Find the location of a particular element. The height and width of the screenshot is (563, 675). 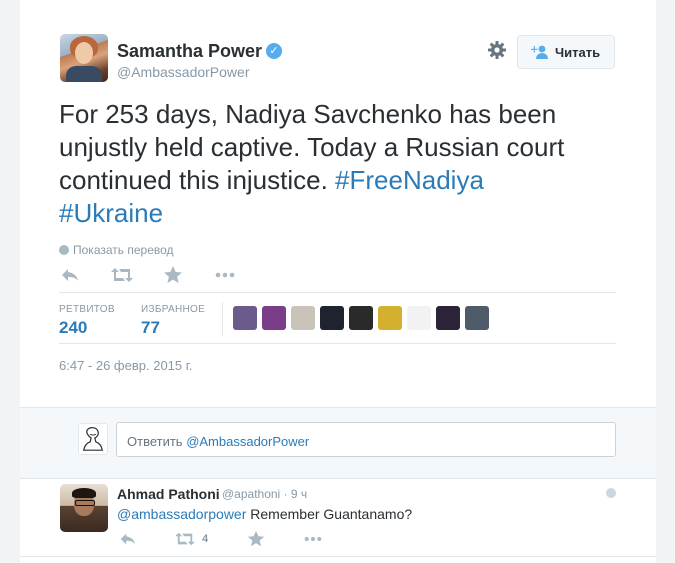

follow-button: Читать is located at coordinates (566, 52).